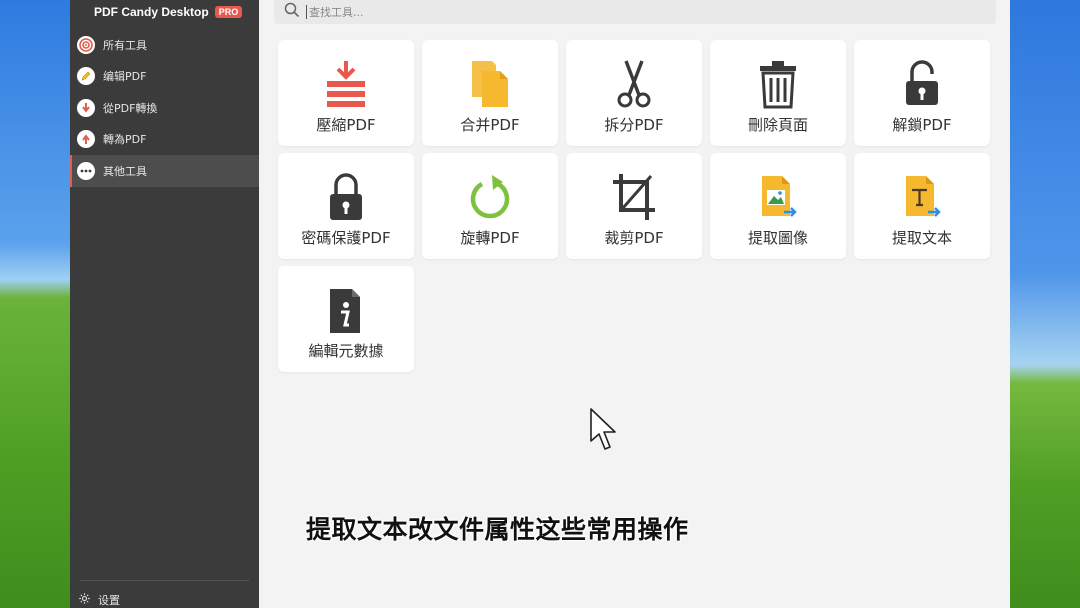 The image size is (1080, 608). I want to click on settings-button: 设置, so click(99, 600).